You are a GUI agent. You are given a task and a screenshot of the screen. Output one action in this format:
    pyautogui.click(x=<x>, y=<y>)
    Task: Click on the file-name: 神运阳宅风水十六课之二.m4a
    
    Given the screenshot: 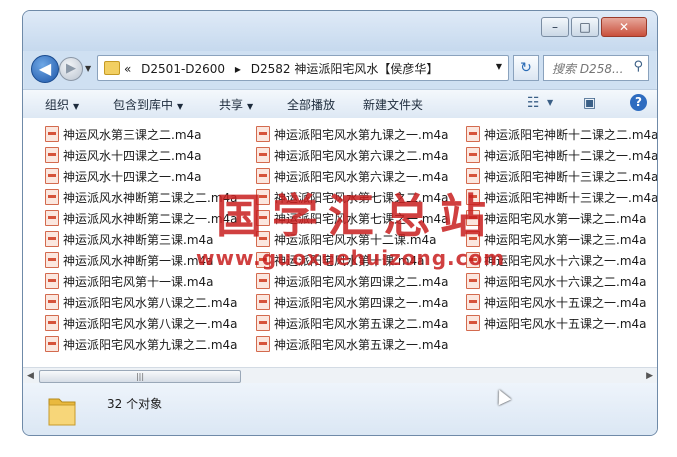 What is the action you would take?
    pyautogui.click(x=565, y=282)
    